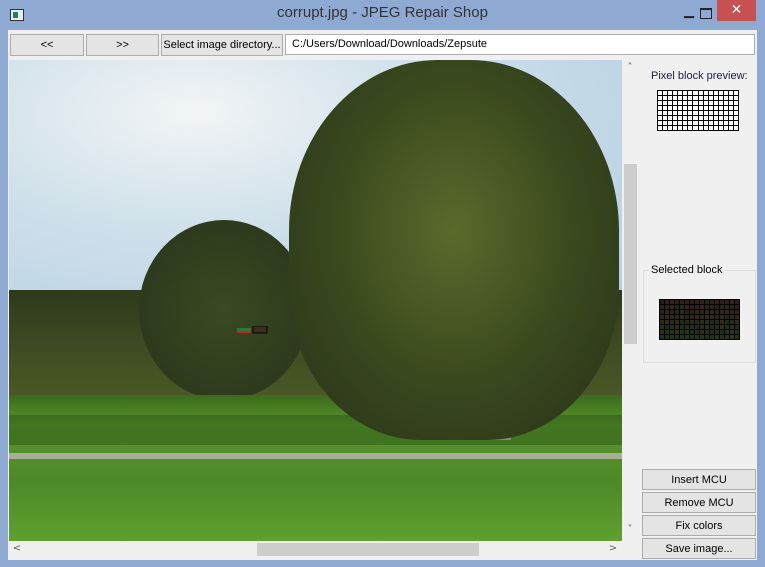  What do you see at coordinates (253, 330) in the screenshot?
I see `selected-block-marker` at bounding box center [253, 330].